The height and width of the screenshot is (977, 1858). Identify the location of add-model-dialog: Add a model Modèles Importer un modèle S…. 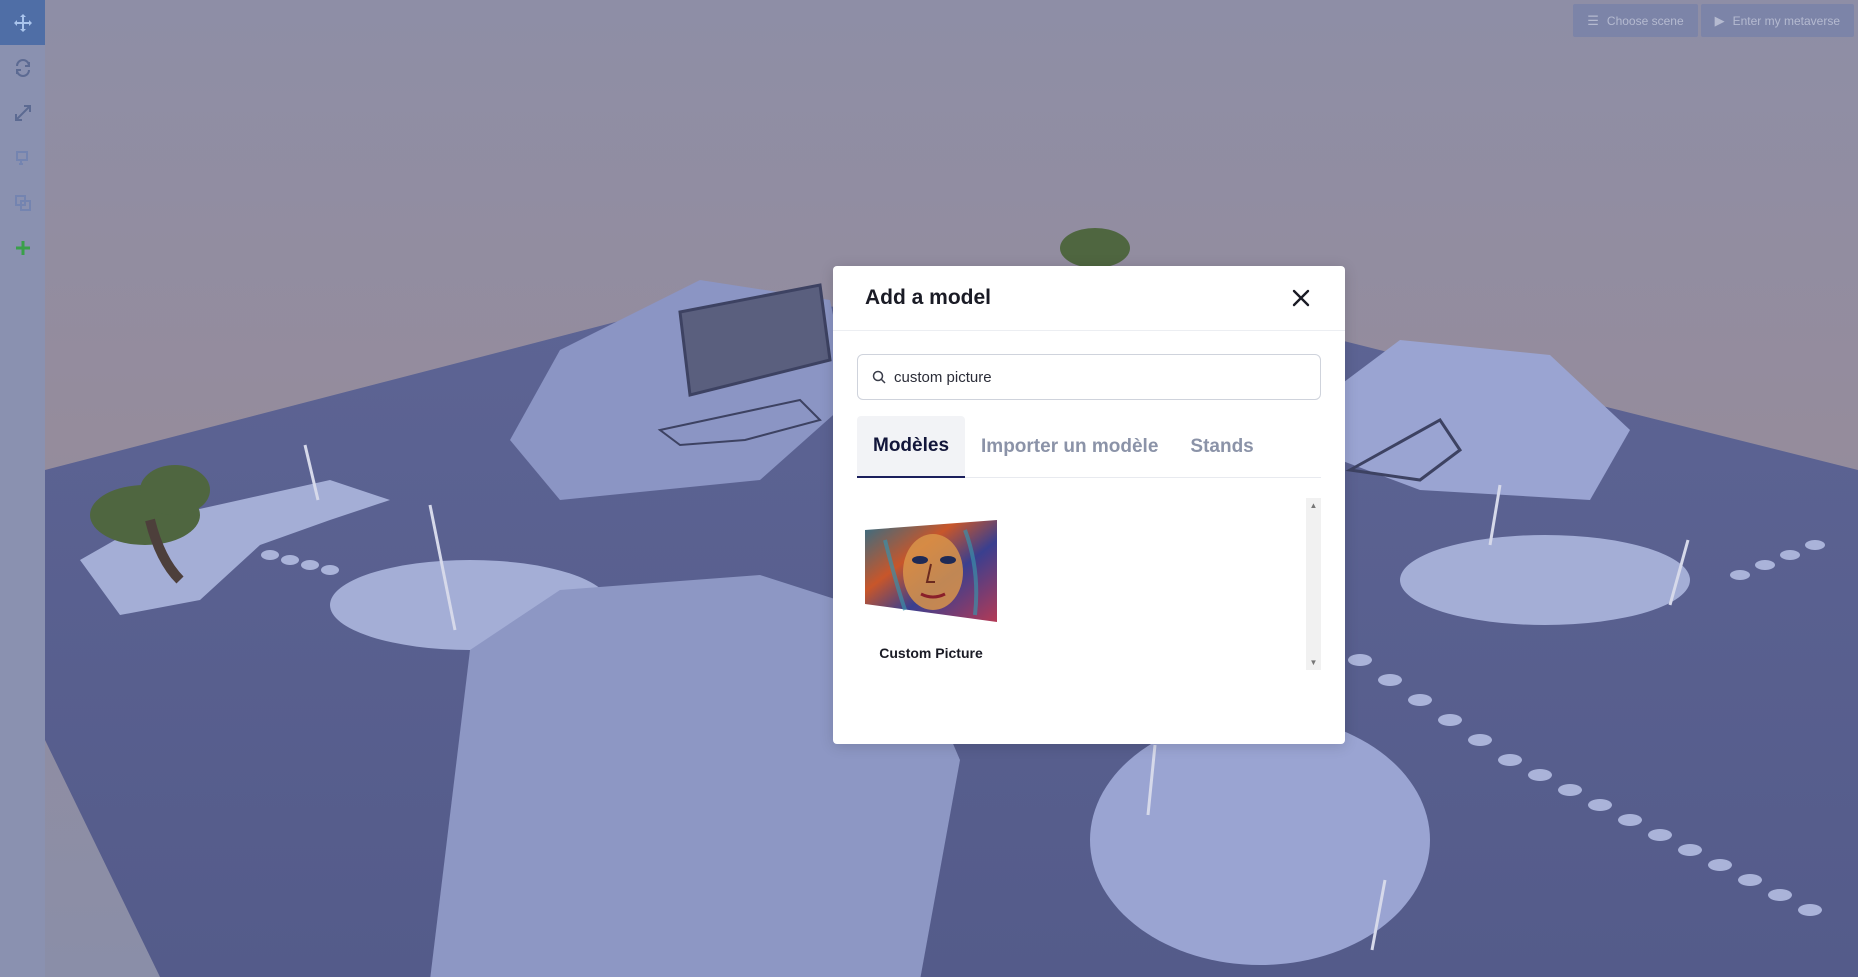
(1089, 505).